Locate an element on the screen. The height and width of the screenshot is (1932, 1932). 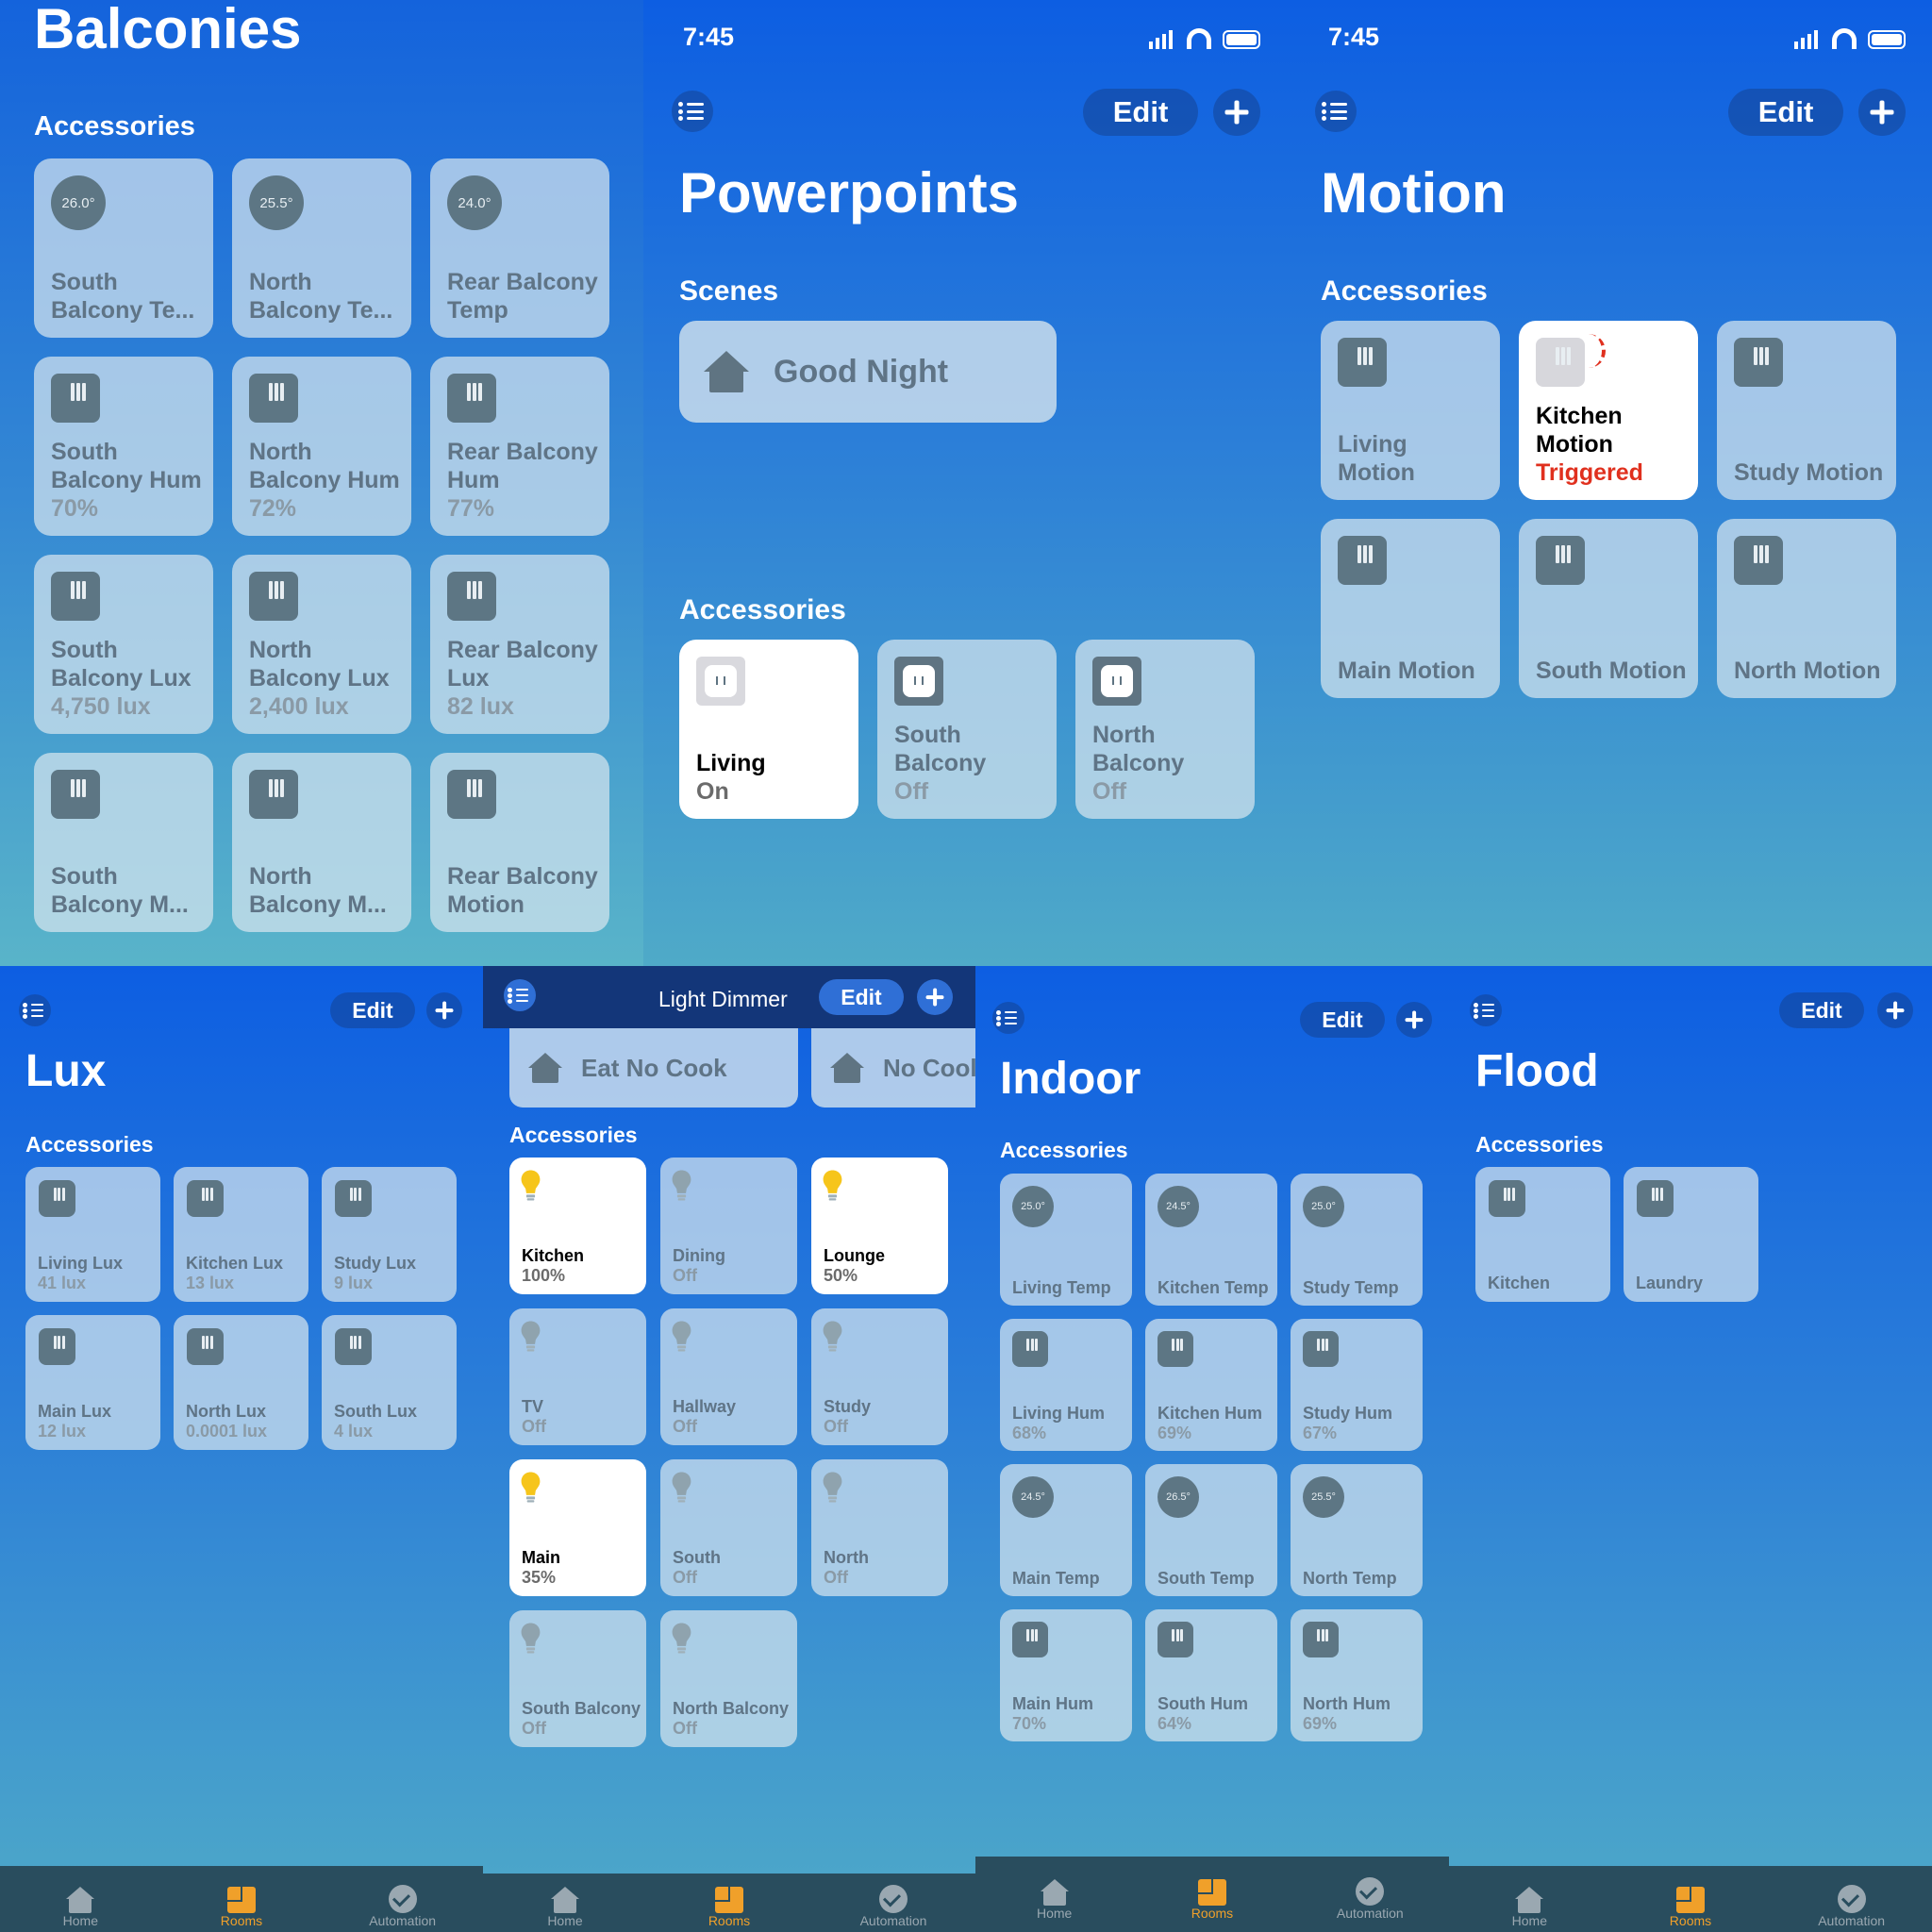
accessory-text: Lounge 50% is located at coordinates (883, 1266).